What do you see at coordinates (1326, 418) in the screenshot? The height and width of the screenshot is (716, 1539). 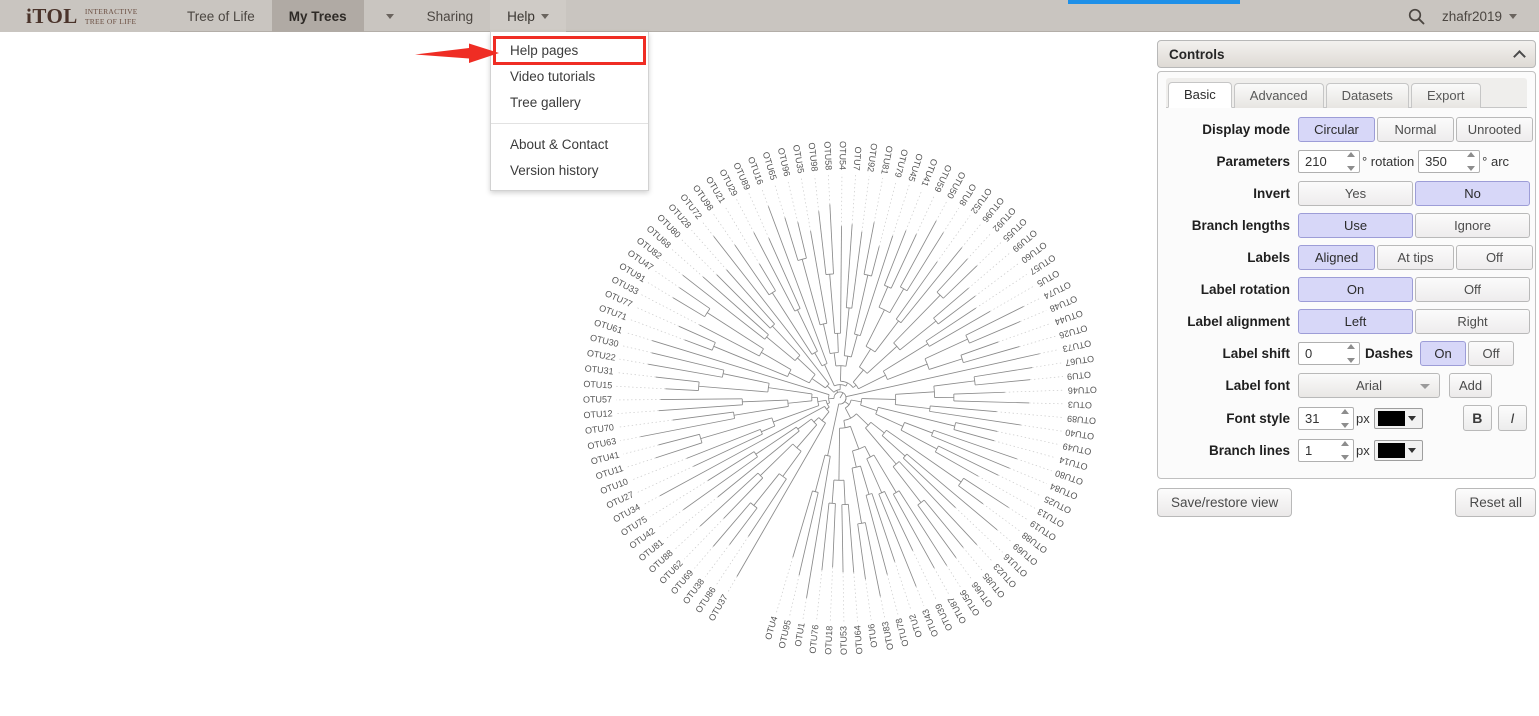 I see `font-size-stepper` at bounding box center [1326, 418].